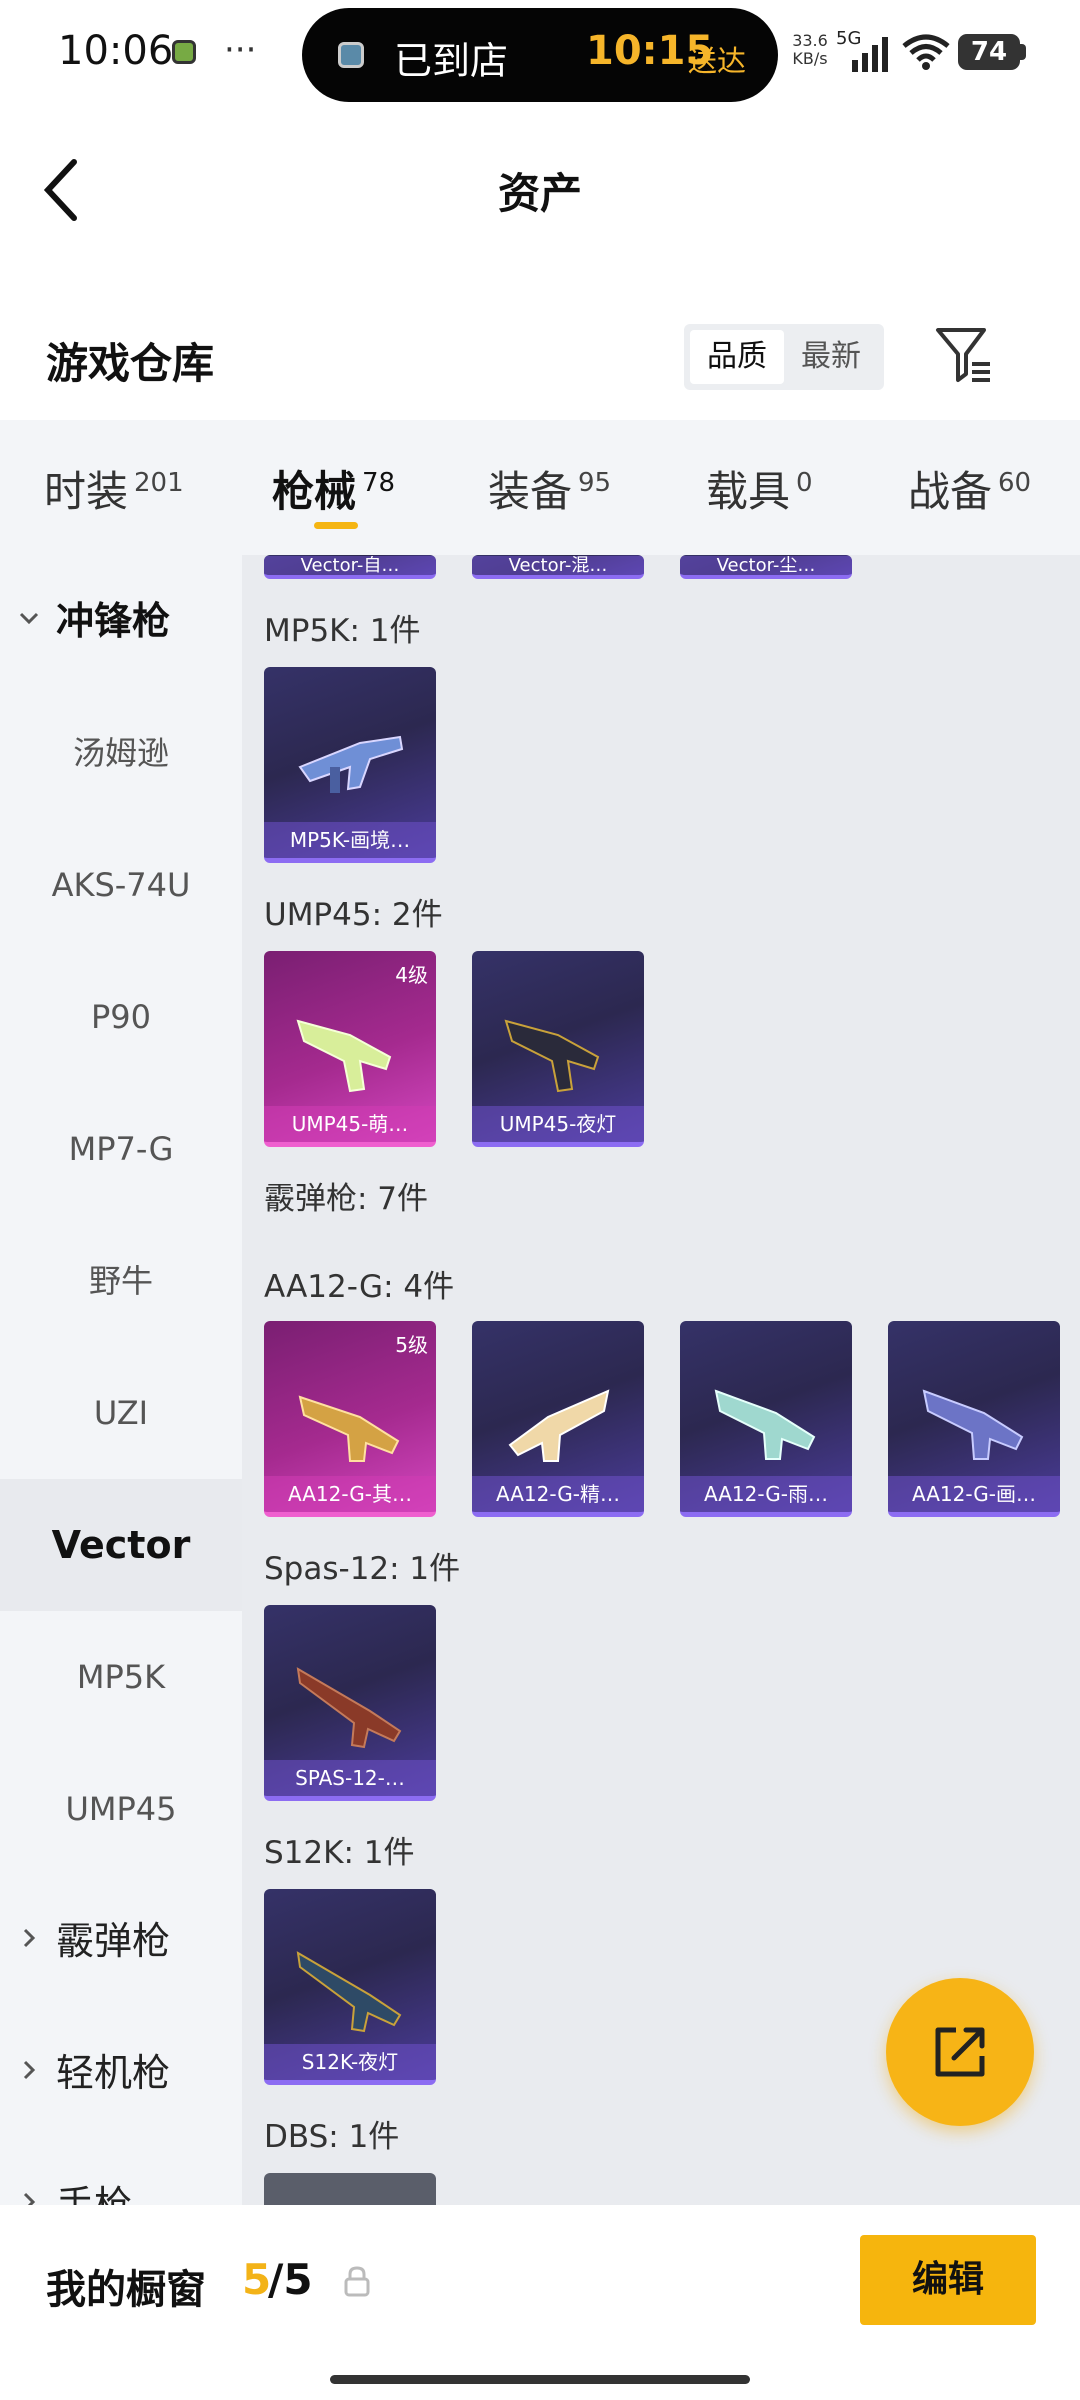 The width and height of the screenshot is (1080, 2400). What do you see at coordinates (184, 52) in the screenshot?
I see `app-notification-icon` at bounding box center [184, 52].